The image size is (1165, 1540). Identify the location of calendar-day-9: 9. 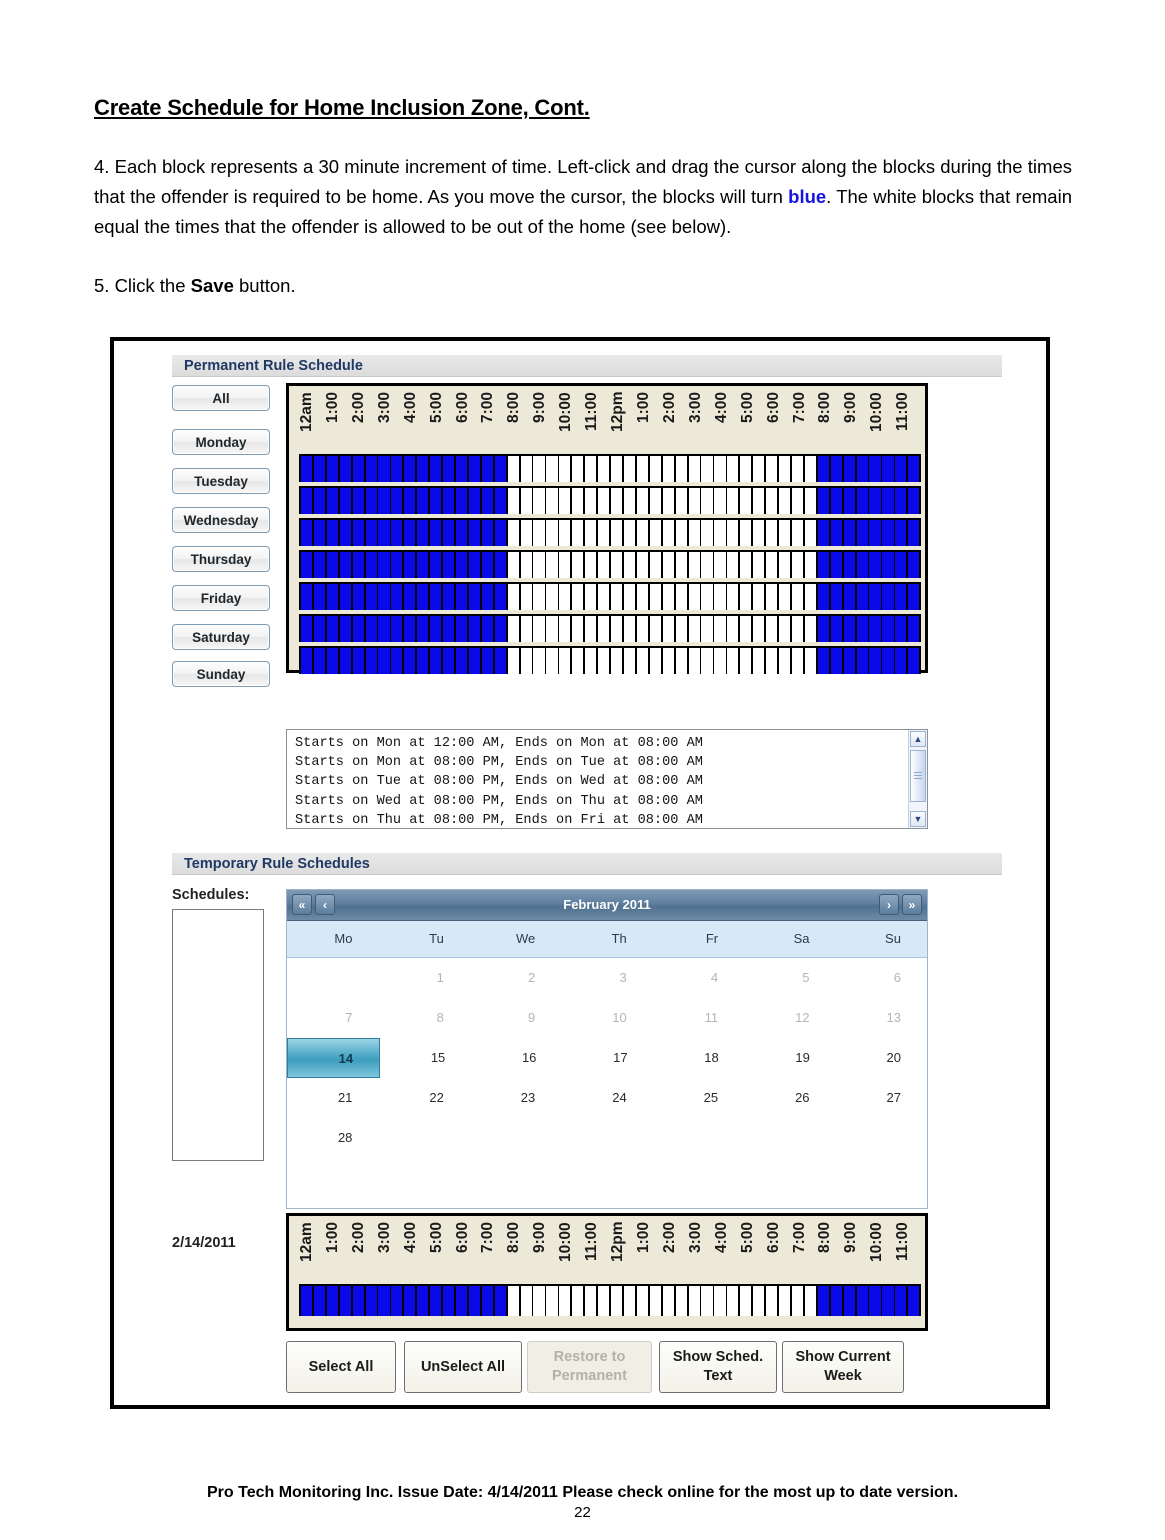
(515, 1018).